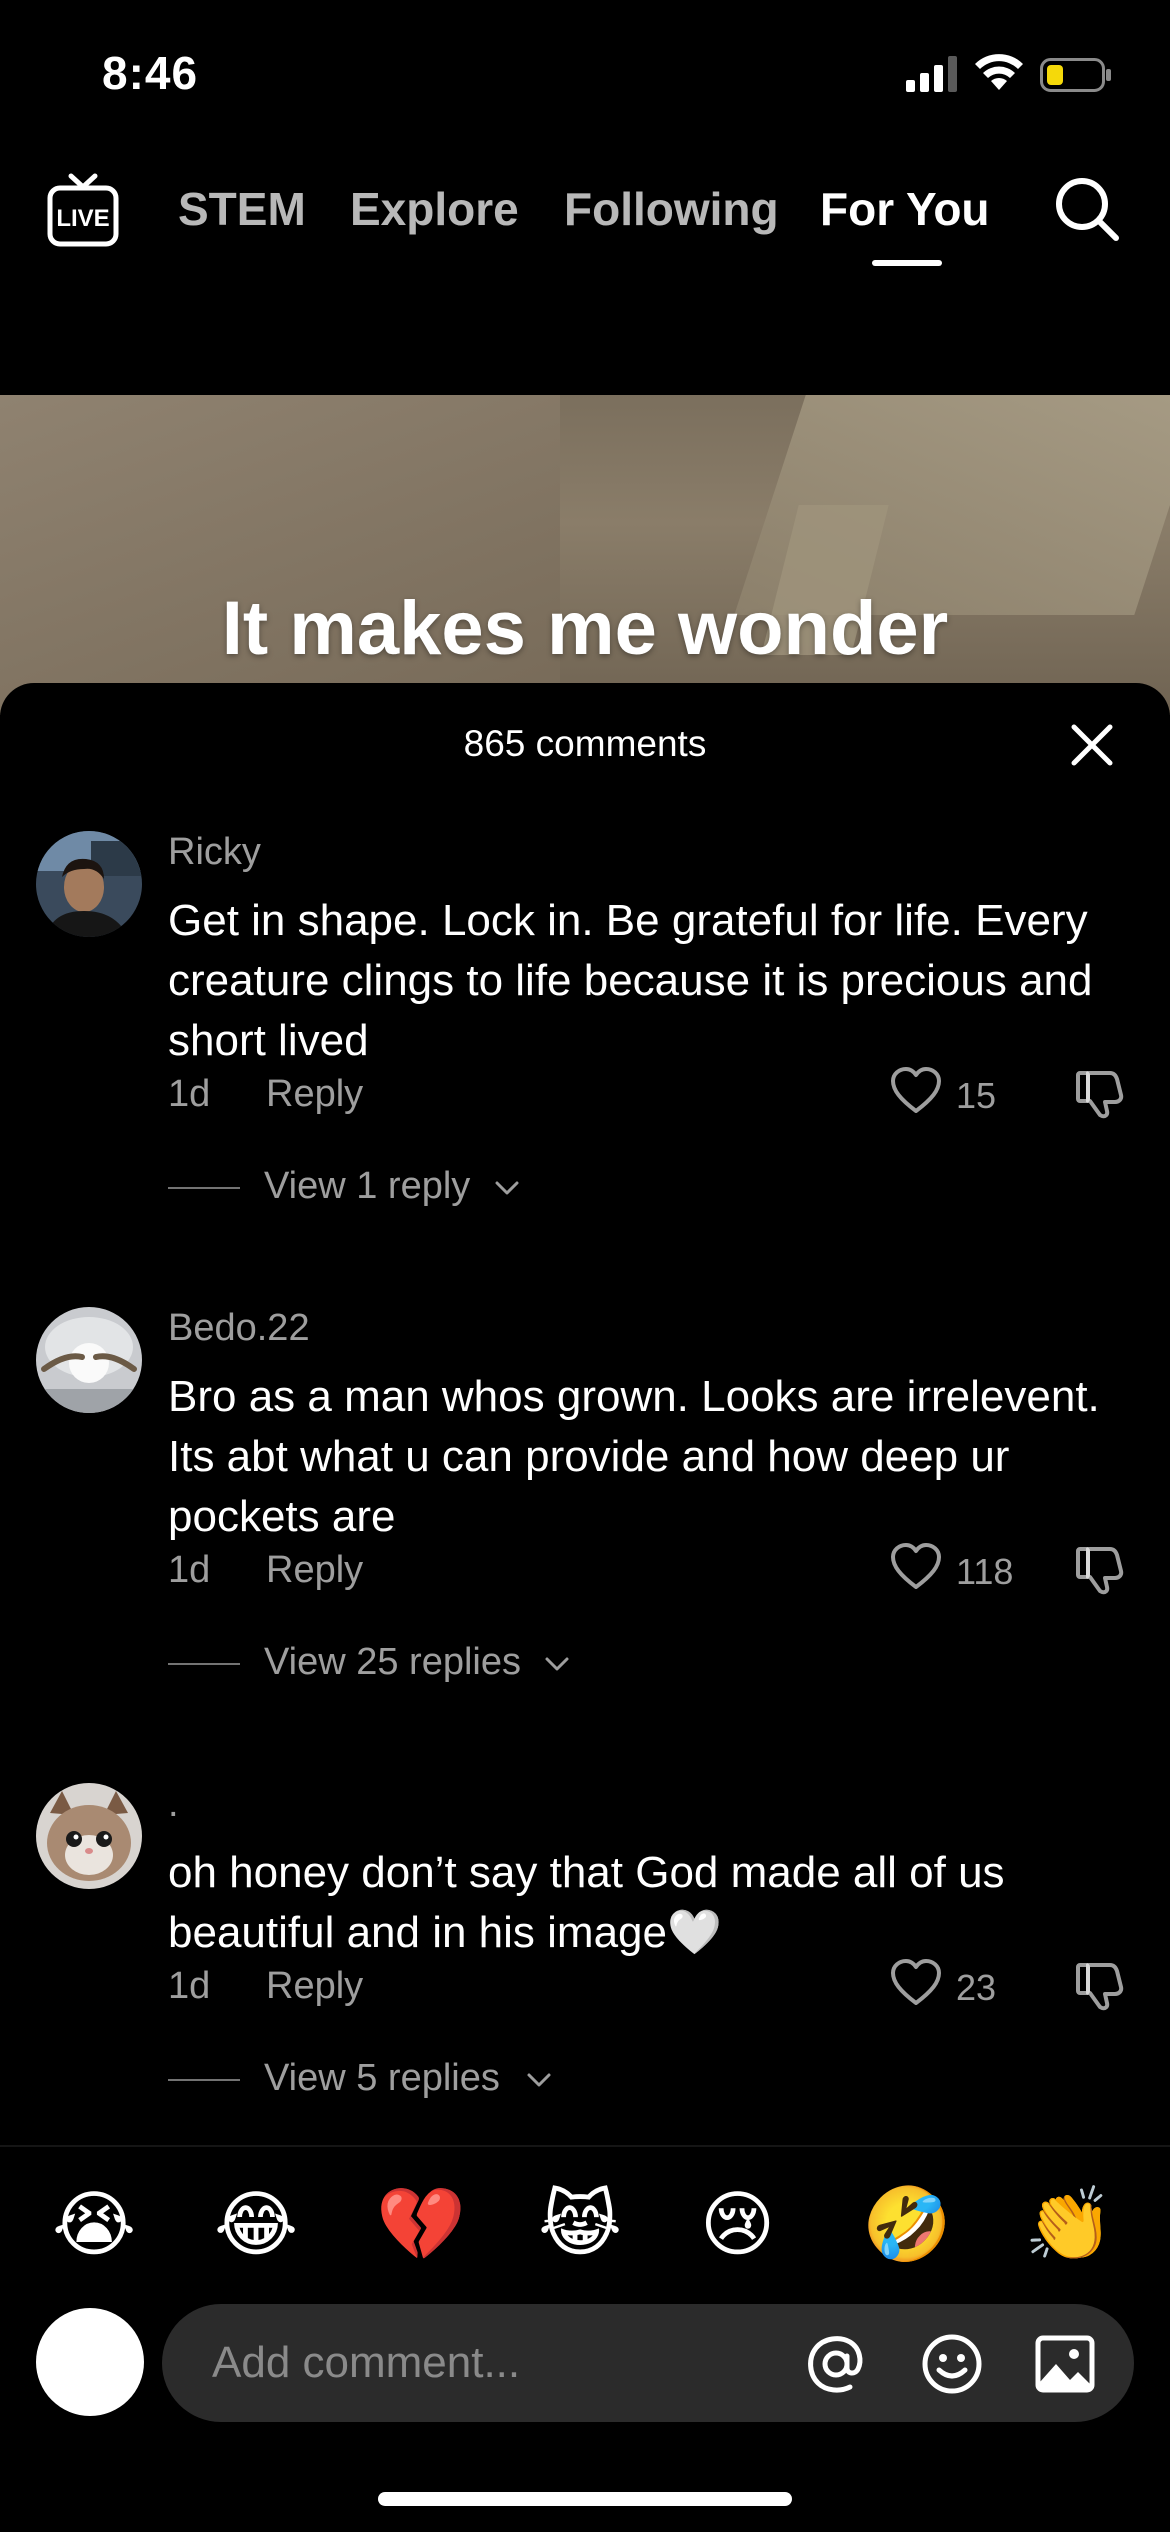 The width and height of the screenshot is (1170, 2532). I want to click on comment-actions: 1d Reply 118, so click(658, 1569).